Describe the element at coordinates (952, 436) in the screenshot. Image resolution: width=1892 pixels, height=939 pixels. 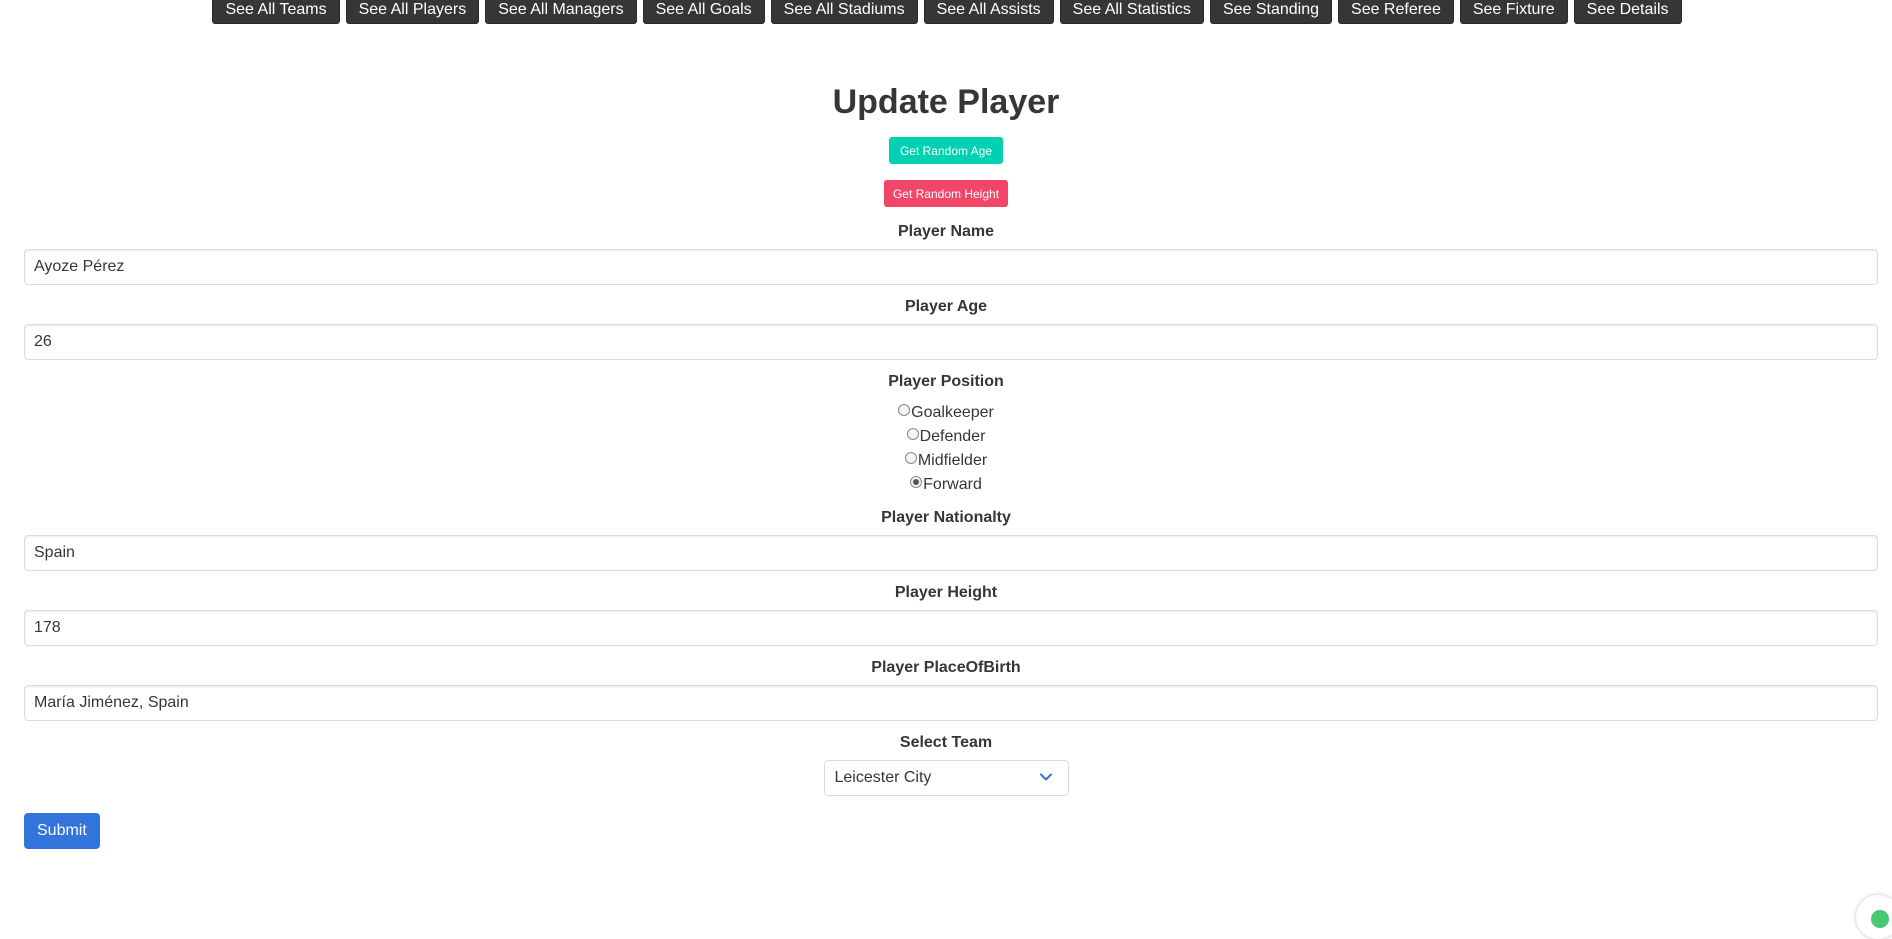
I see `radio-label-defender: Defender` at that location.